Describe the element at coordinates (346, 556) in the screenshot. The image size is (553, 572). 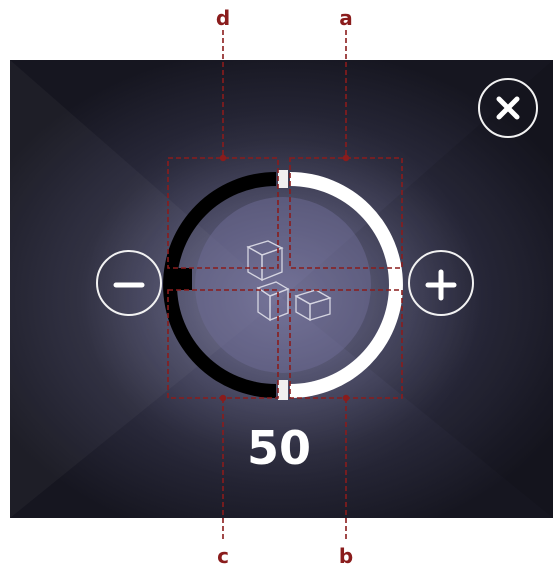
I see `callout-label-b: b` at that location.